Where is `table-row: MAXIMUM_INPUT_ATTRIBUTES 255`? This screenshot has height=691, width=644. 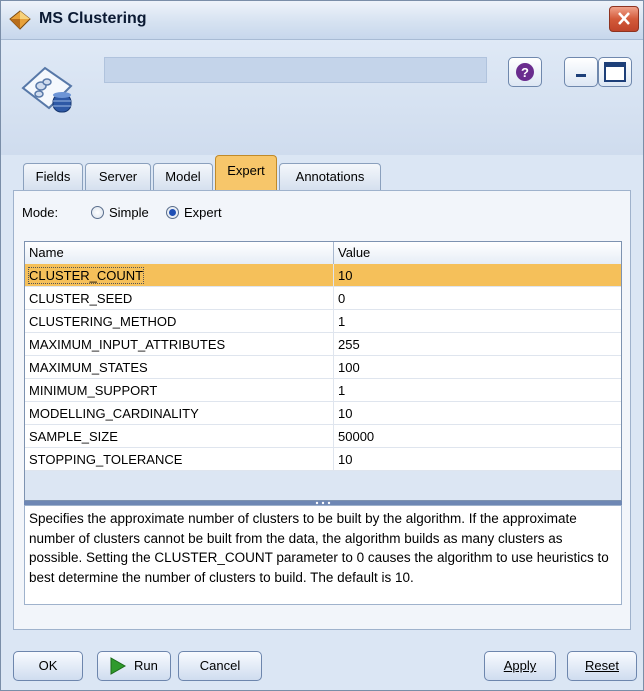
table-row: MAXIMUM_INPUT_ATTRIBUTES 255 is located at coordinates (323, 344).